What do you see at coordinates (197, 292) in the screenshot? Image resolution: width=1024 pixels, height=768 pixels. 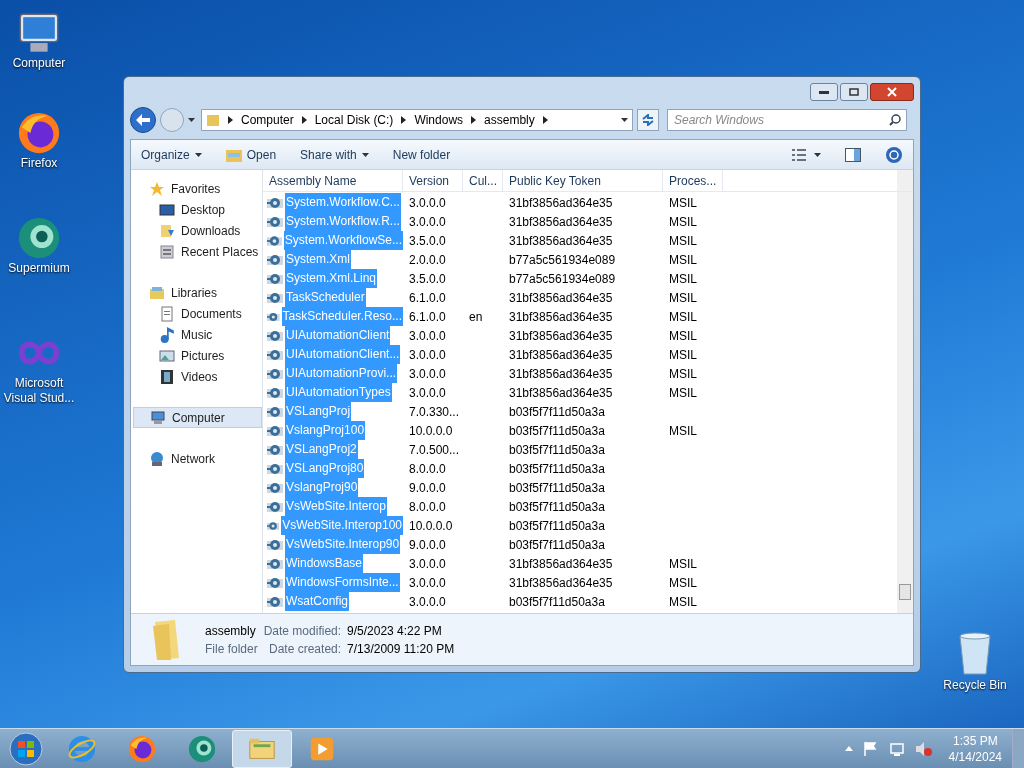 I see `sidebar-item: Libraries` at bounding box center [197, 292].